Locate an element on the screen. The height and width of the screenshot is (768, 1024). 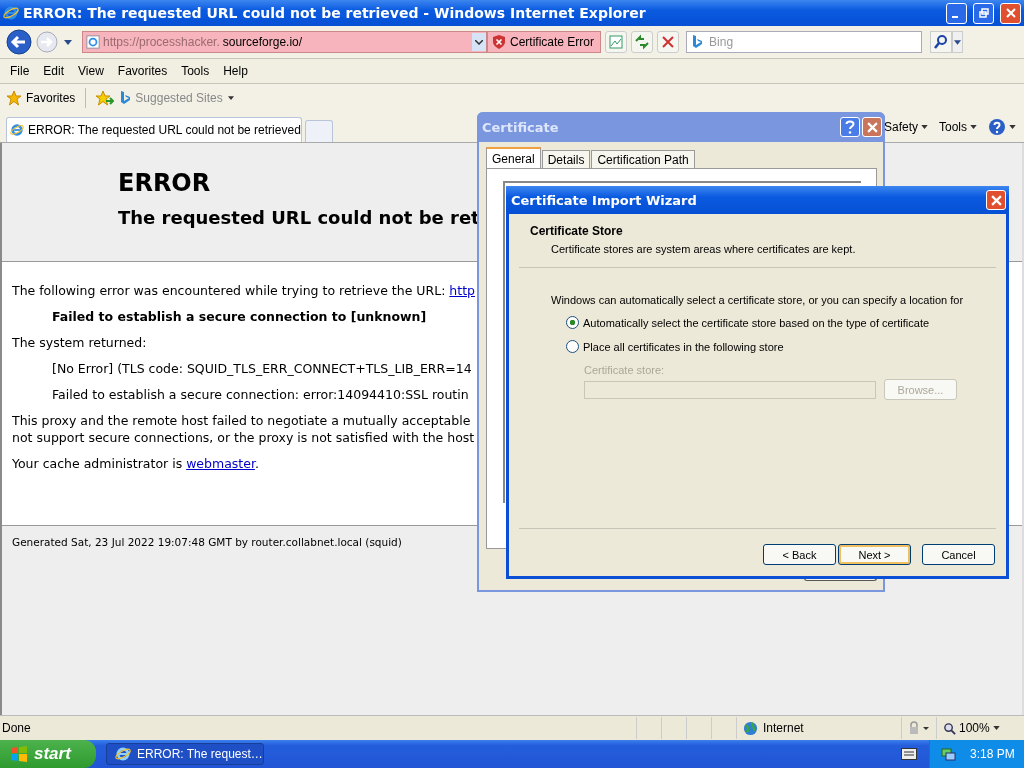
question-mark-icon is located at coordinates (850, 127).